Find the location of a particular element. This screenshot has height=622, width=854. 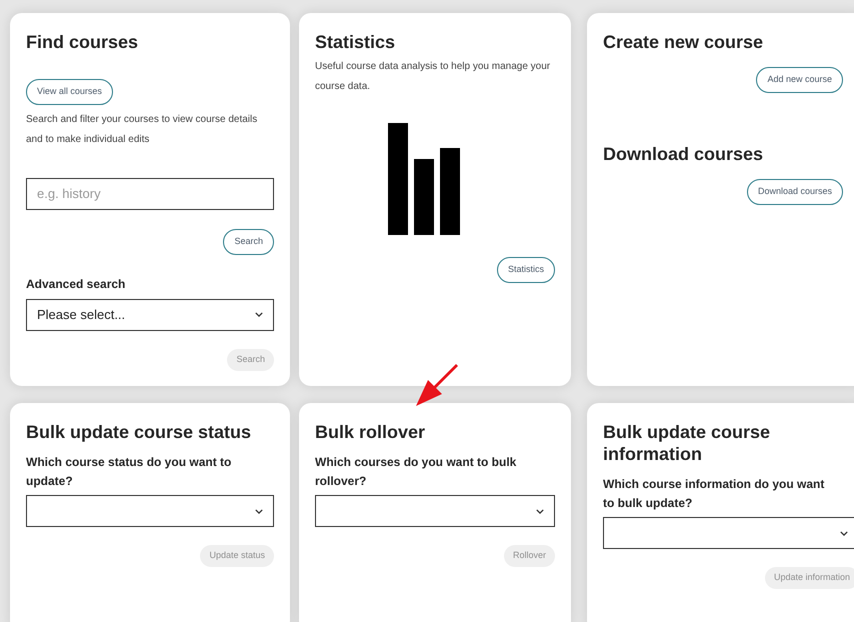

card-title: Bulk rollover is located at coordinates (370, 432).